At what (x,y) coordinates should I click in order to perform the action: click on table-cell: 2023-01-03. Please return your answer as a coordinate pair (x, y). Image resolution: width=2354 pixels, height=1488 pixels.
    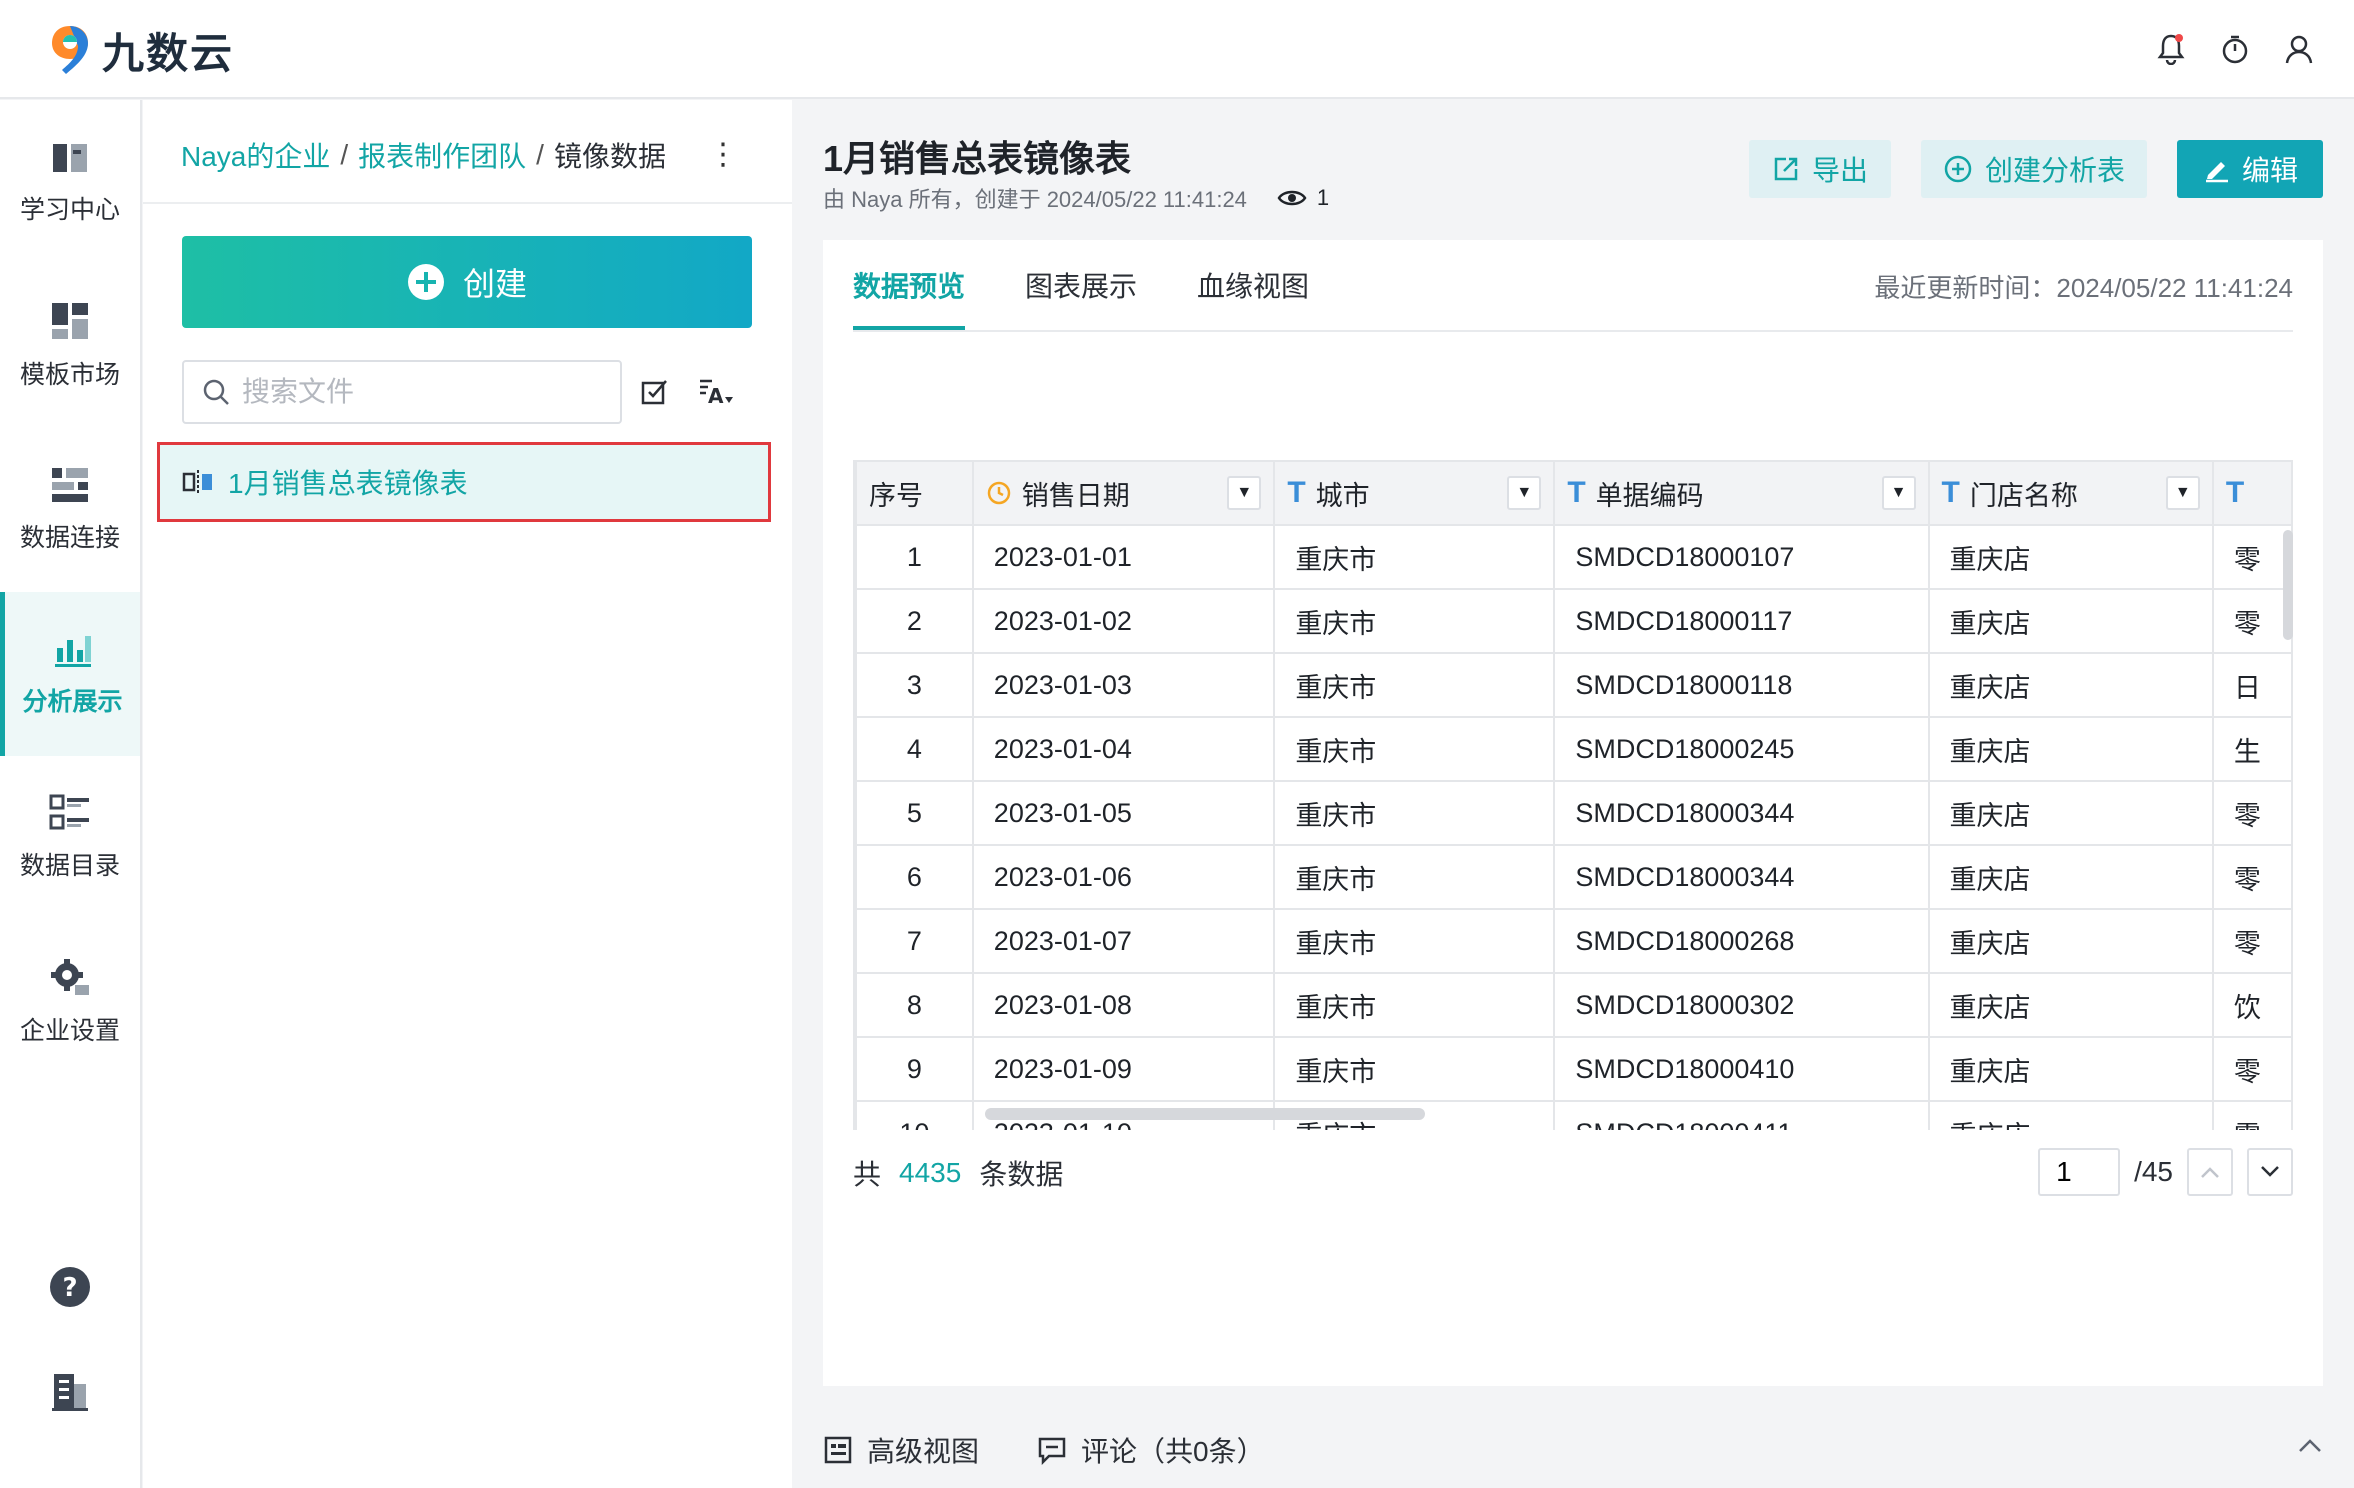
    Looking at the image, I should click on (1123, 685).